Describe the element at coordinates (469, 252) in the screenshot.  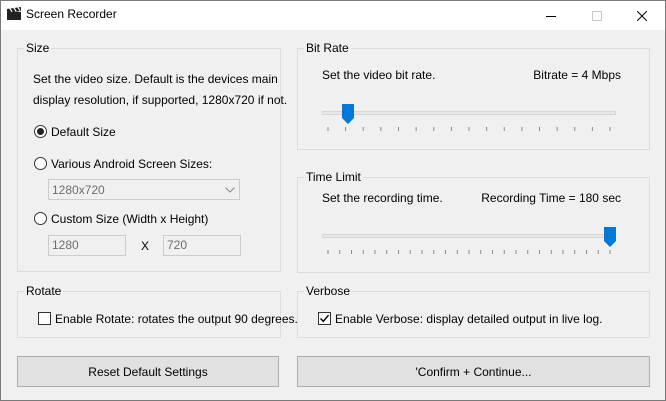
I see `timelimit-slider-ticks` at that location.